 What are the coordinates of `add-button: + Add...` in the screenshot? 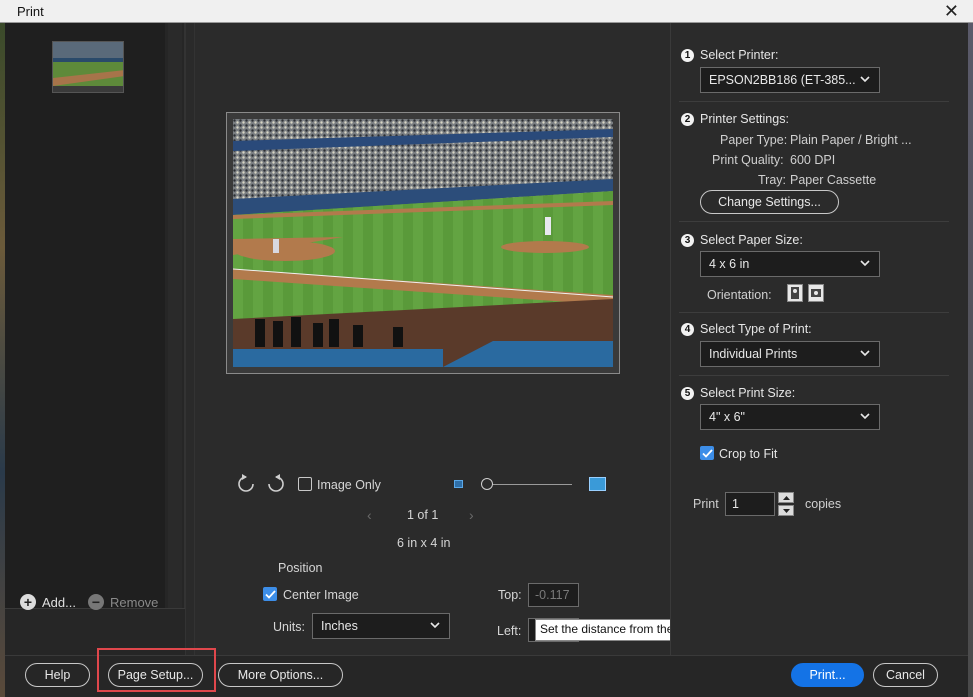 It's located at (48, 602).